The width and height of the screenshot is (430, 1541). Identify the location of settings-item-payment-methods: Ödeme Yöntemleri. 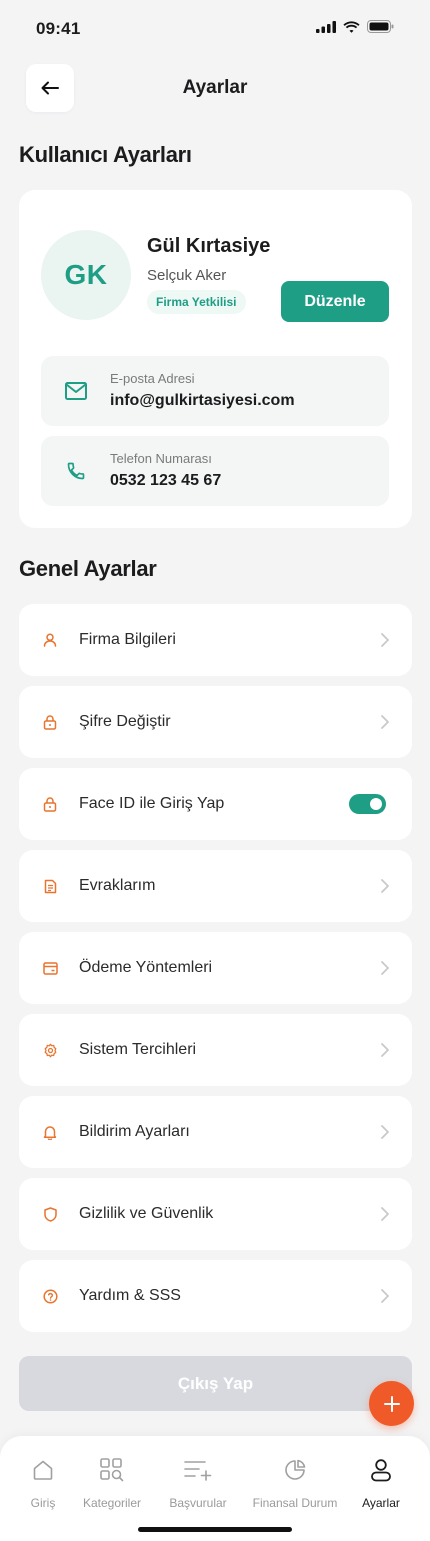
(215, 968).